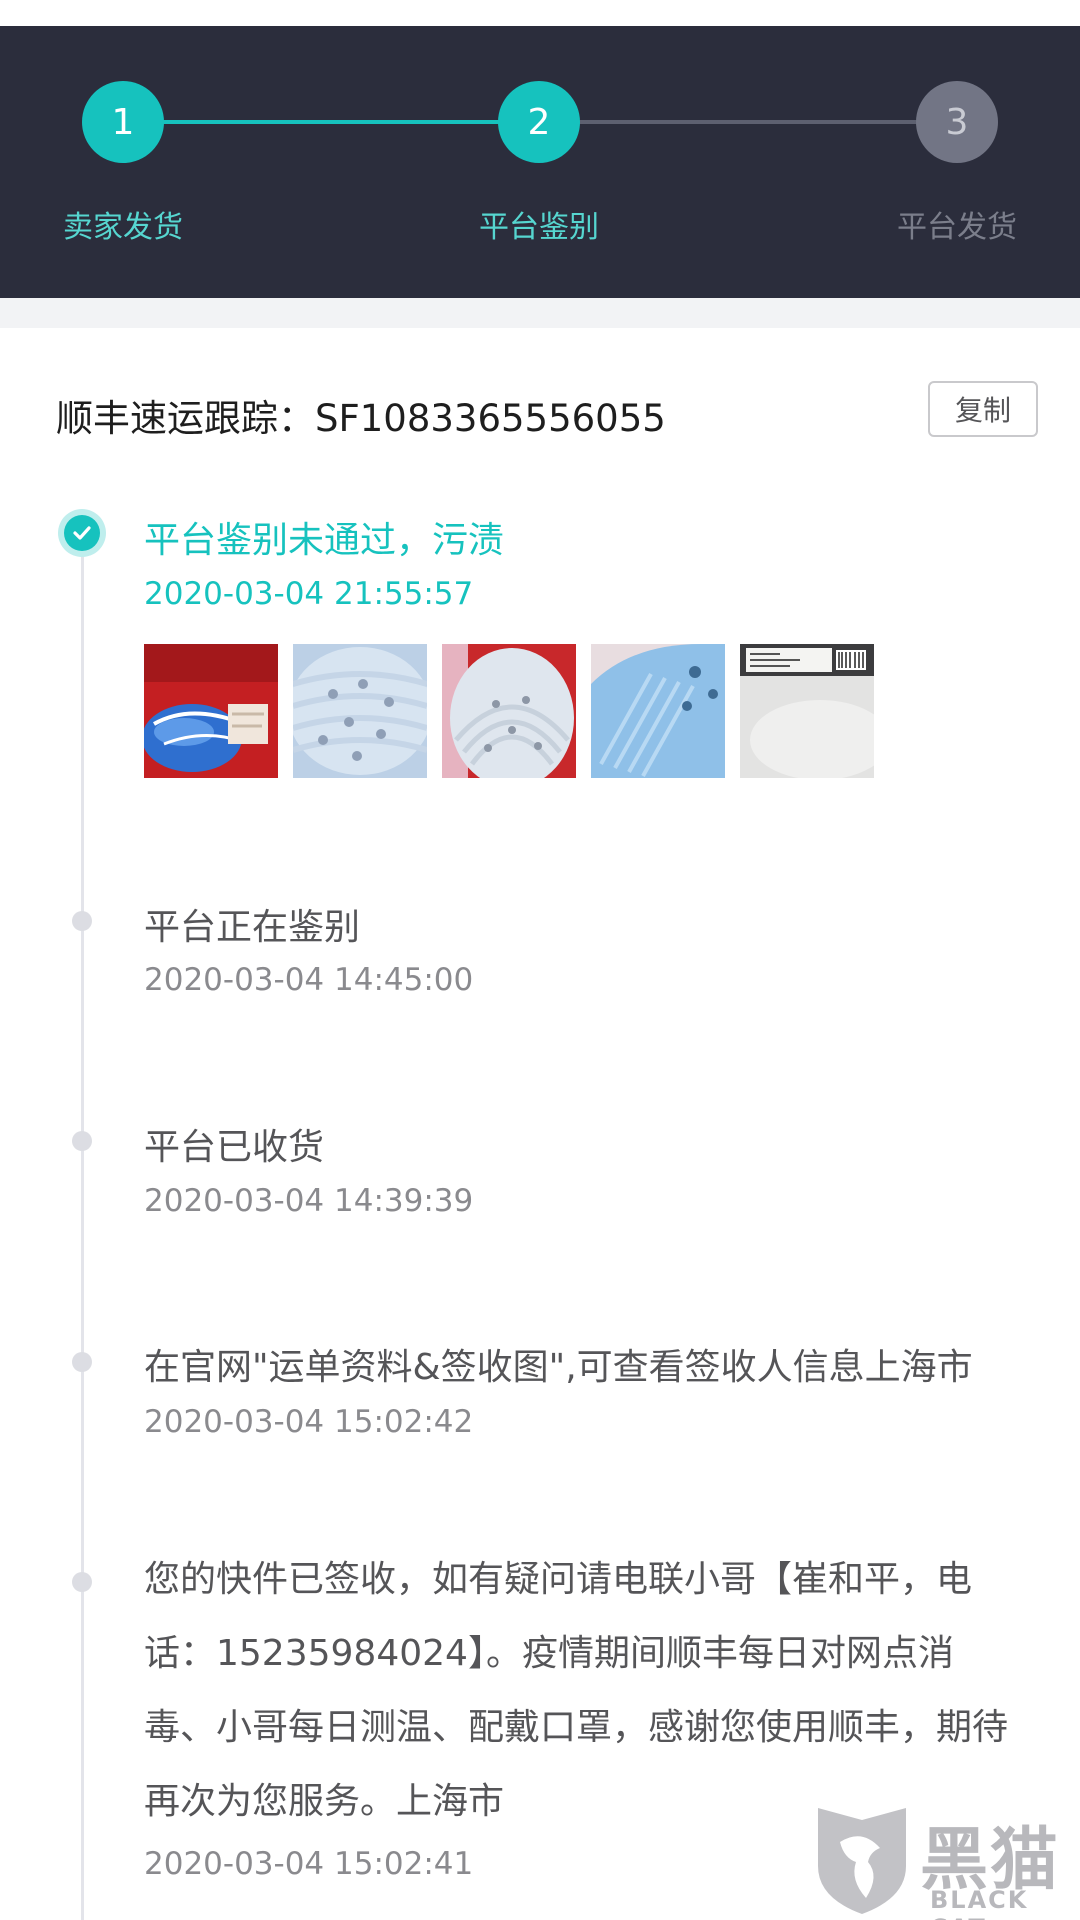 The height and width of the screenshot is (1920, 1080). Describe the element at coordinates (309, 1201) in the screenshot. I see `event-time: 2020-03-04 14:39:39` at that location.